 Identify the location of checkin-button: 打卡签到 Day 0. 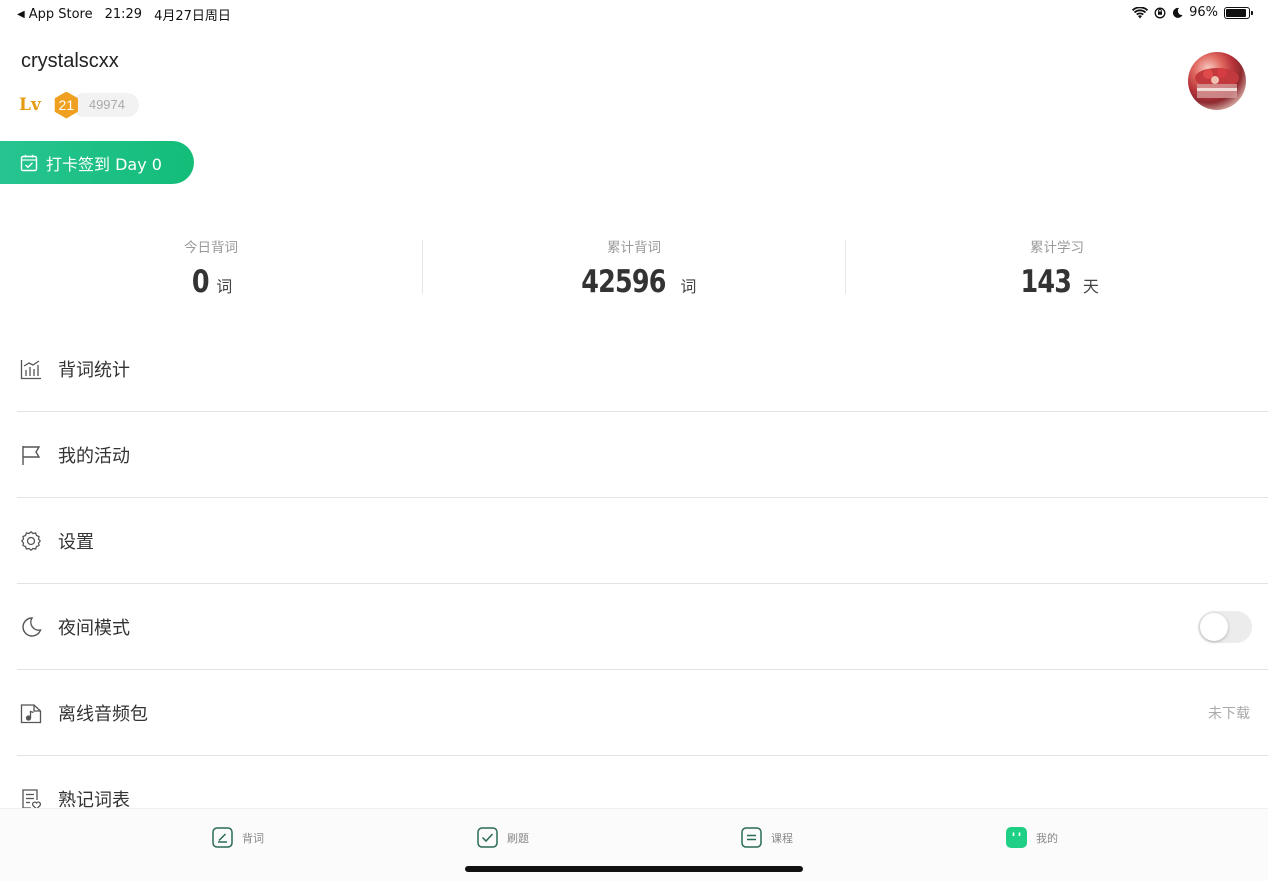
(97, 162).